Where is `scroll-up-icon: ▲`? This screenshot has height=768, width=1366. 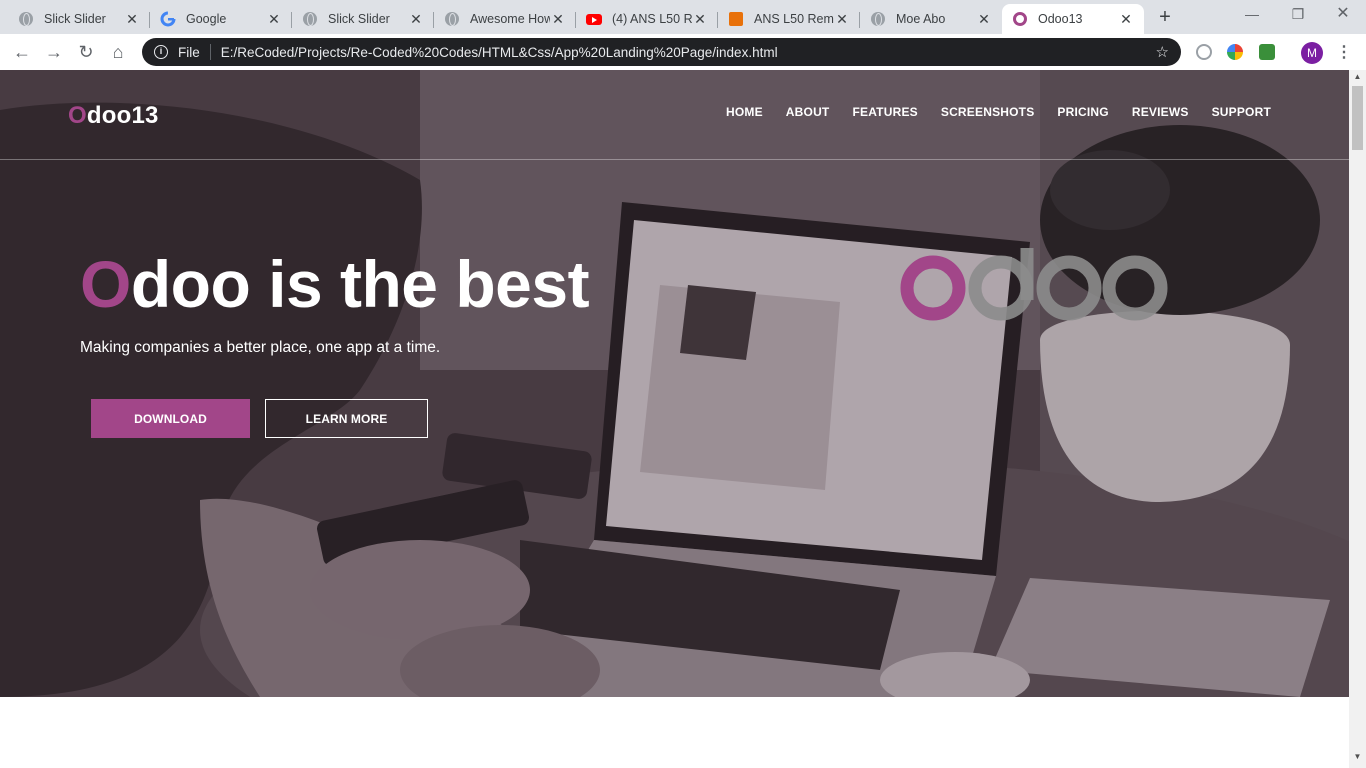 scroll-up-icon: ▲ is located at coordinates (1357, 78).